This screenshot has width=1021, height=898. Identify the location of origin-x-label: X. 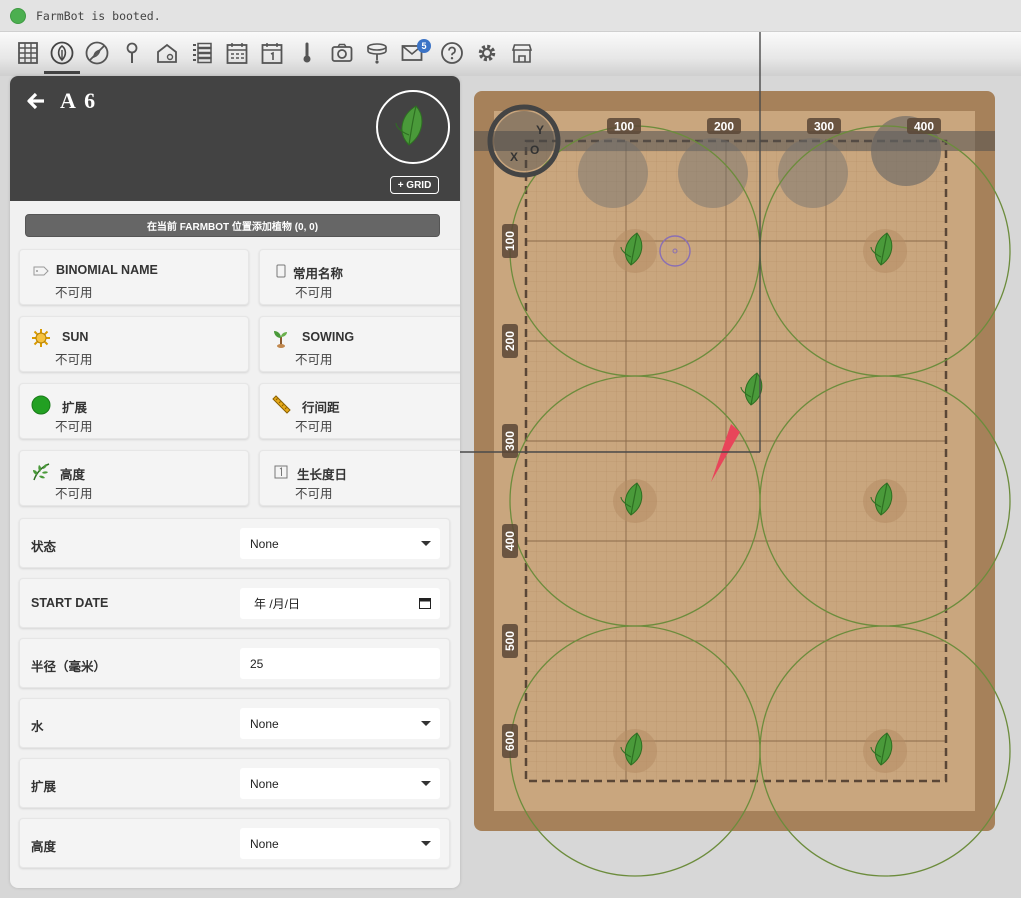
(514, 157).